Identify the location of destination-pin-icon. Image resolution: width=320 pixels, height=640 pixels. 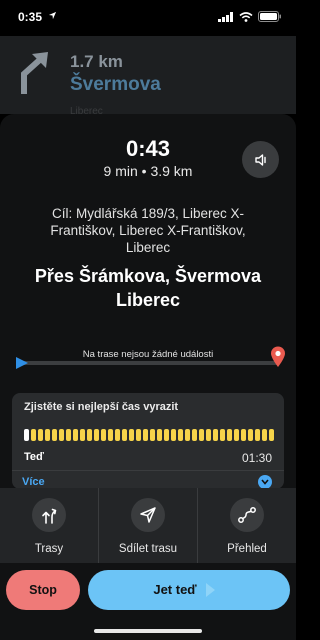
(278, 356).